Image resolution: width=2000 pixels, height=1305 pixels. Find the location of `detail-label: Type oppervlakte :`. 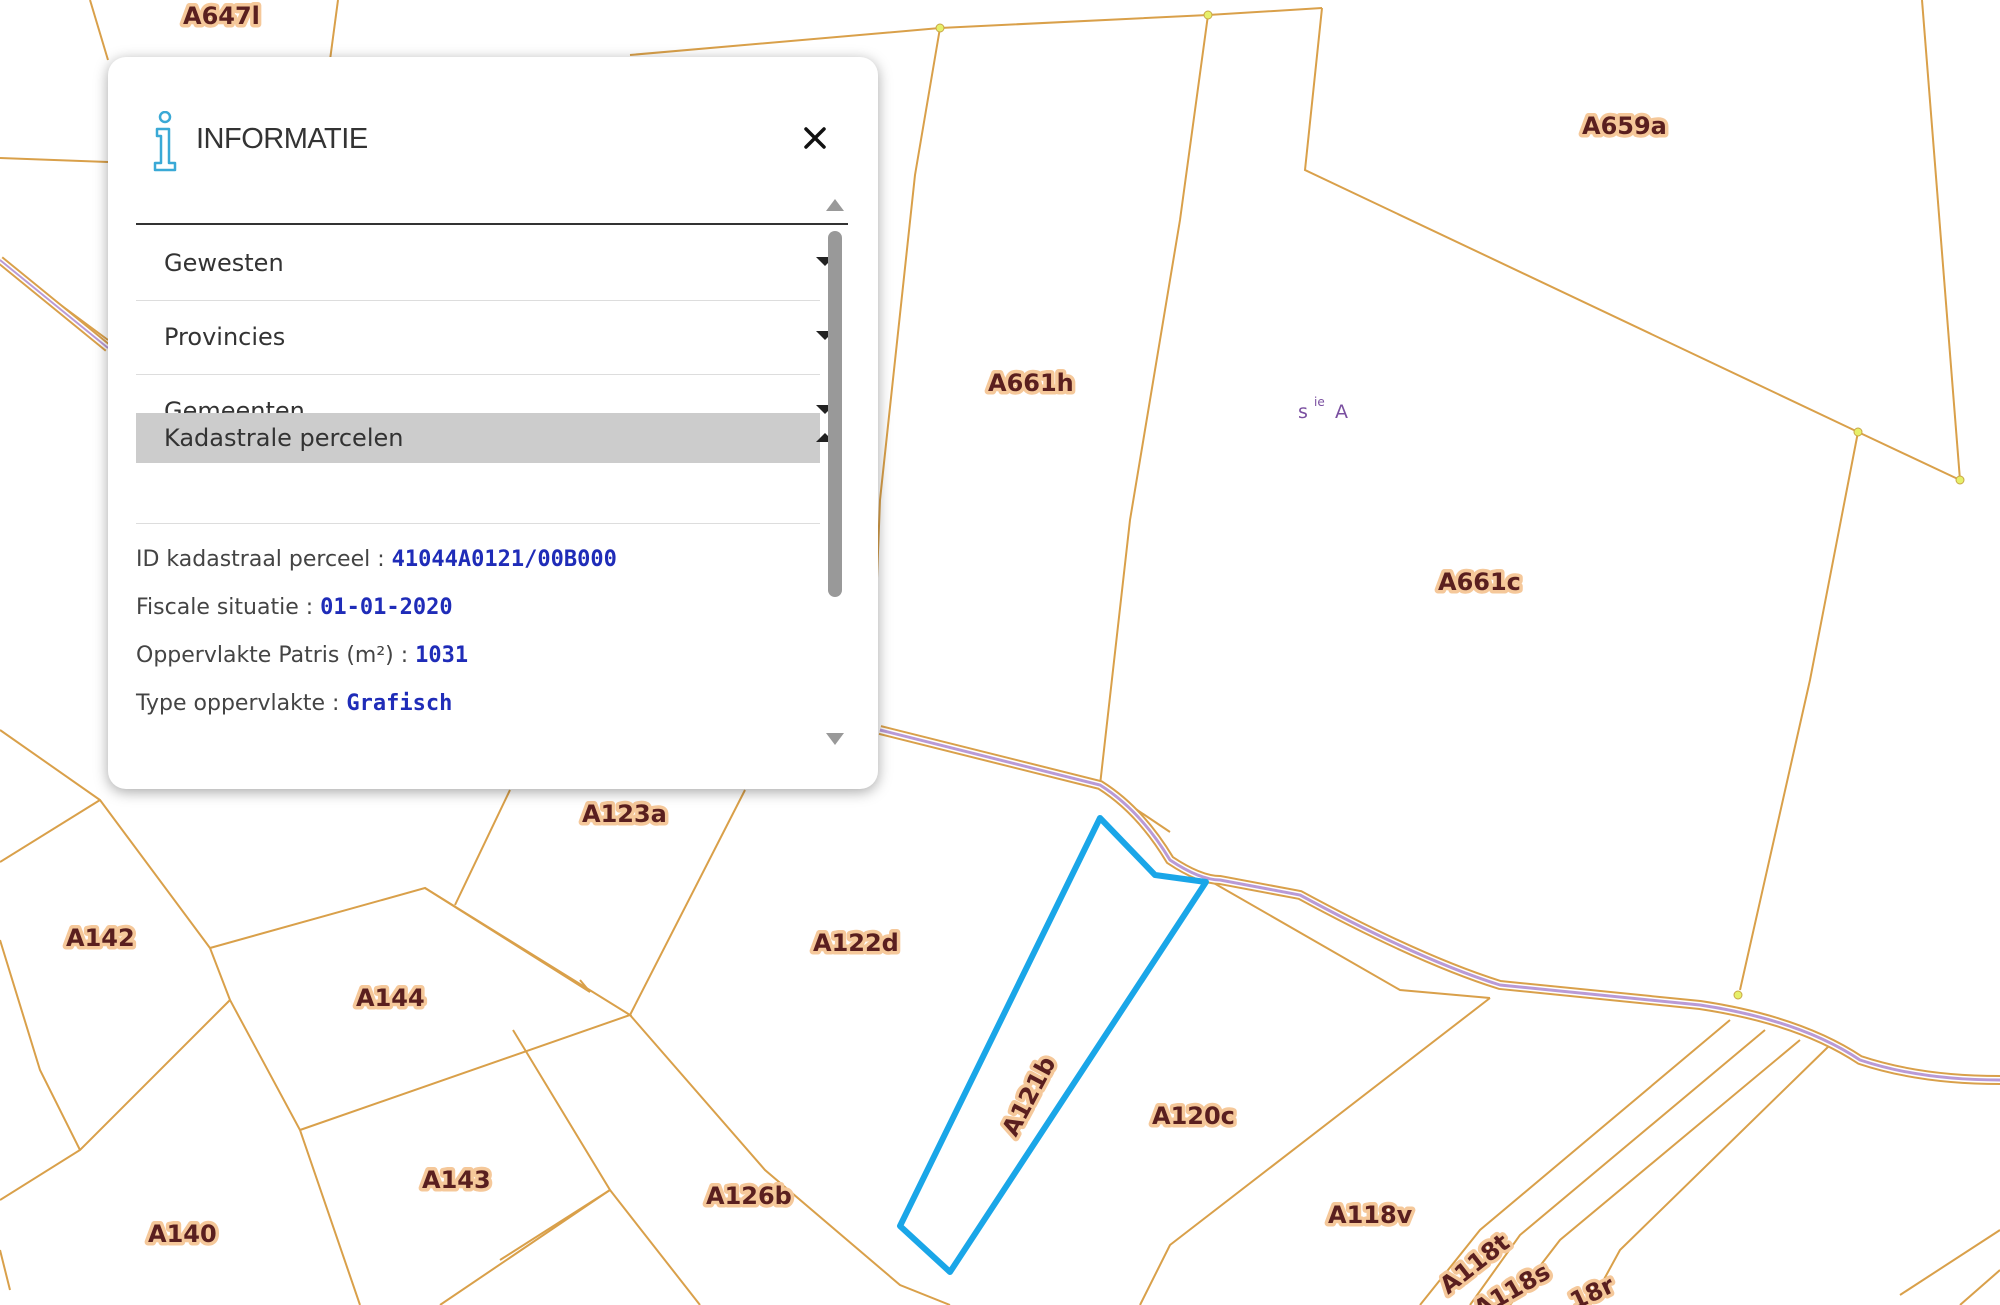

detail-label: Type oppervlakte : is located at coordinates (241, 703).